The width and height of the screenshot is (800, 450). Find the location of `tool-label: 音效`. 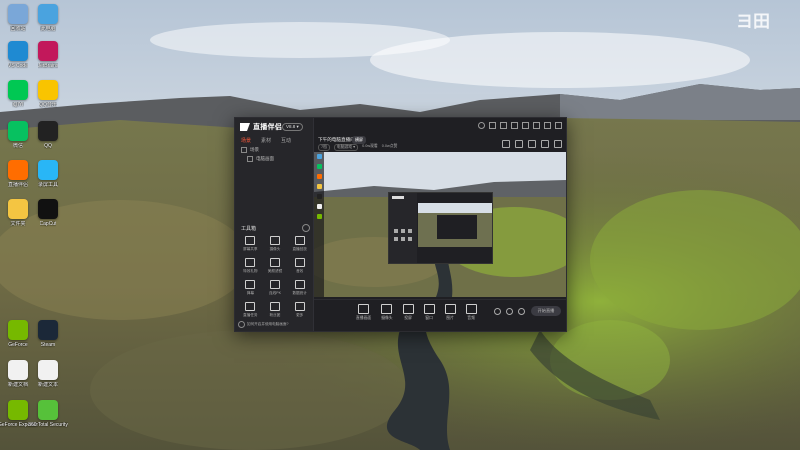

tool-label: 音效 is located at coordinates (300, 271).